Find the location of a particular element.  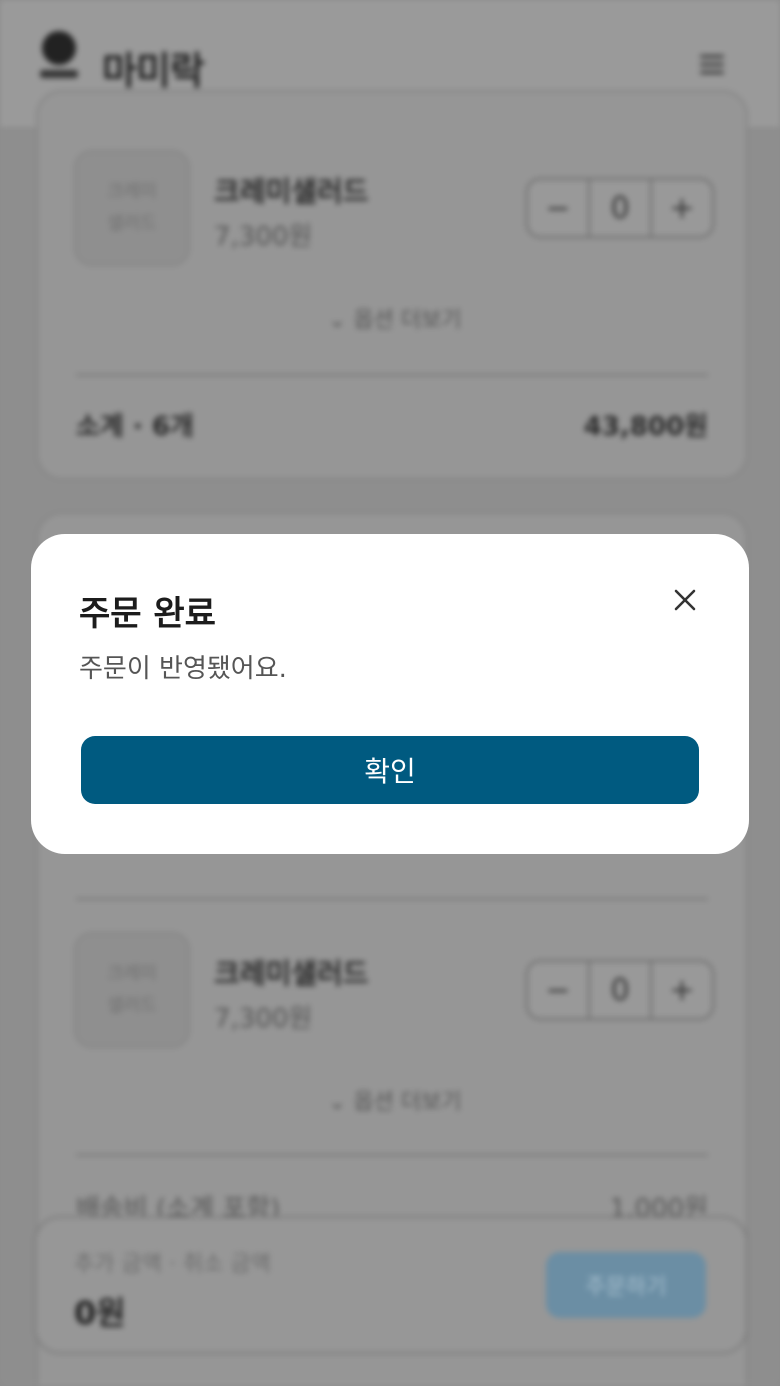

dialog-message: 주문이 반영됐어요. is located at coordinates (183, 669).